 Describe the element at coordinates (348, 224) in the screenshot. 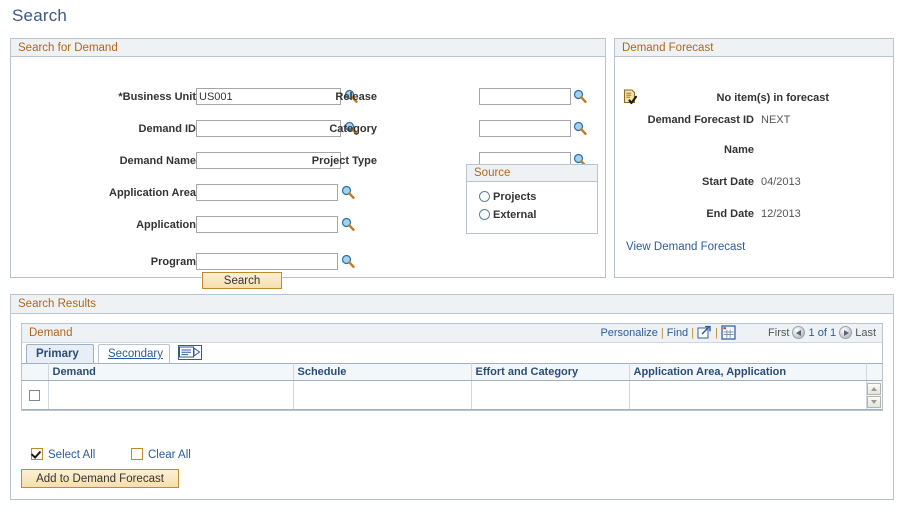

I see `lookup-icon-application` at that location.